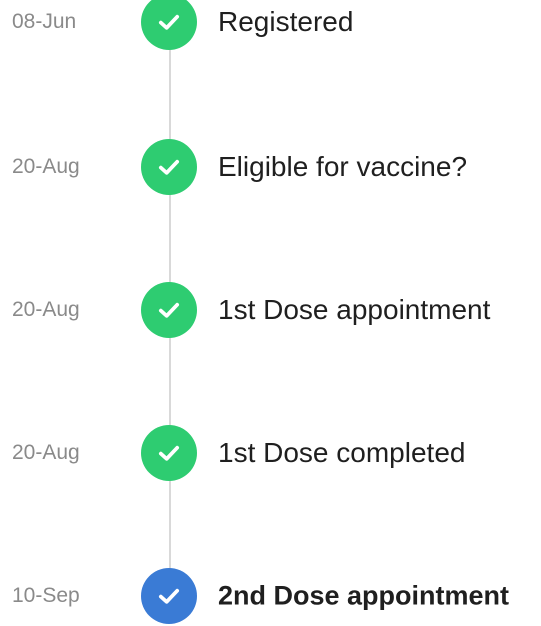  I want to click on step-label: 2nd Dose appointment, so click(364, 595).